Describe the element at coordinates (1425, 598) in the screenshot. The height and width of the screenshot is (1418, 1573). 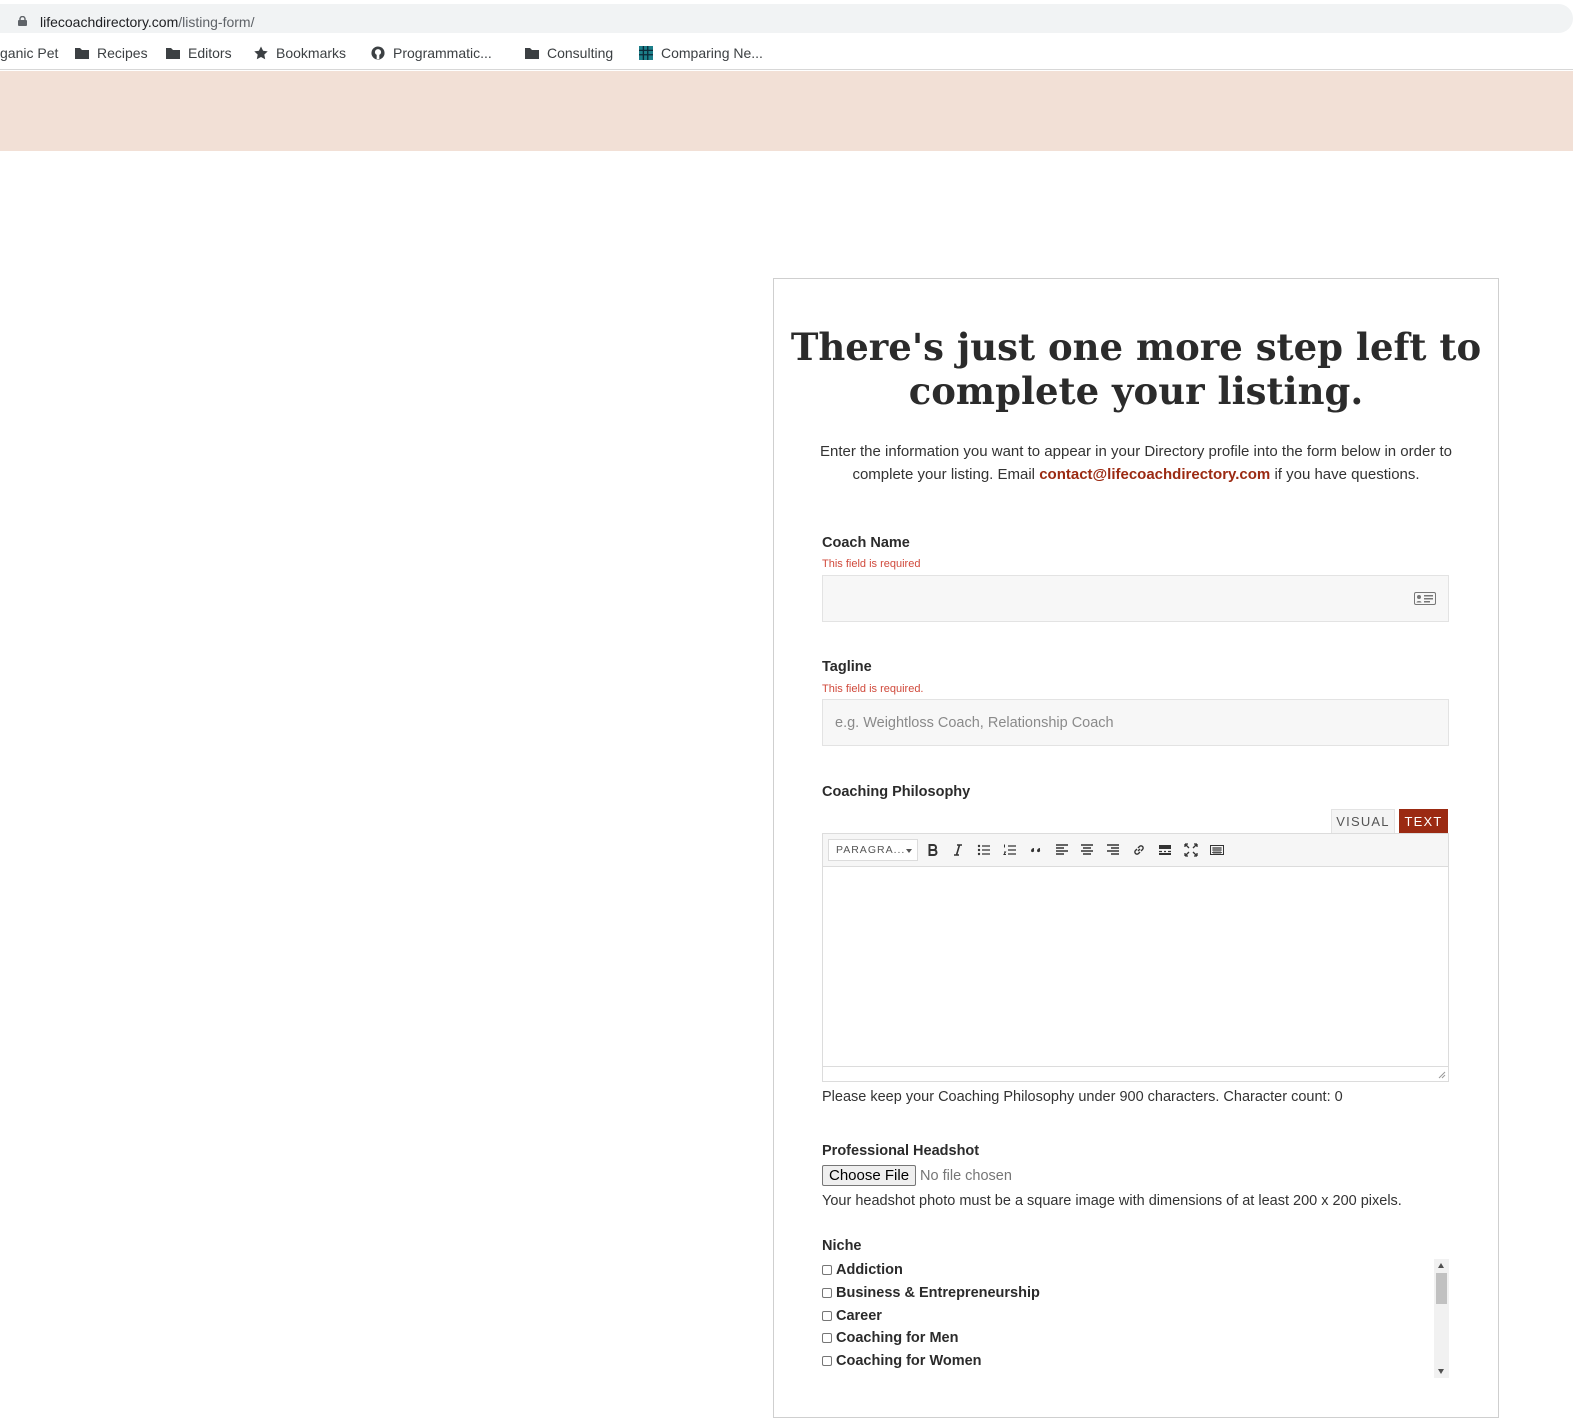
I see `contact-card-icon` at that location.